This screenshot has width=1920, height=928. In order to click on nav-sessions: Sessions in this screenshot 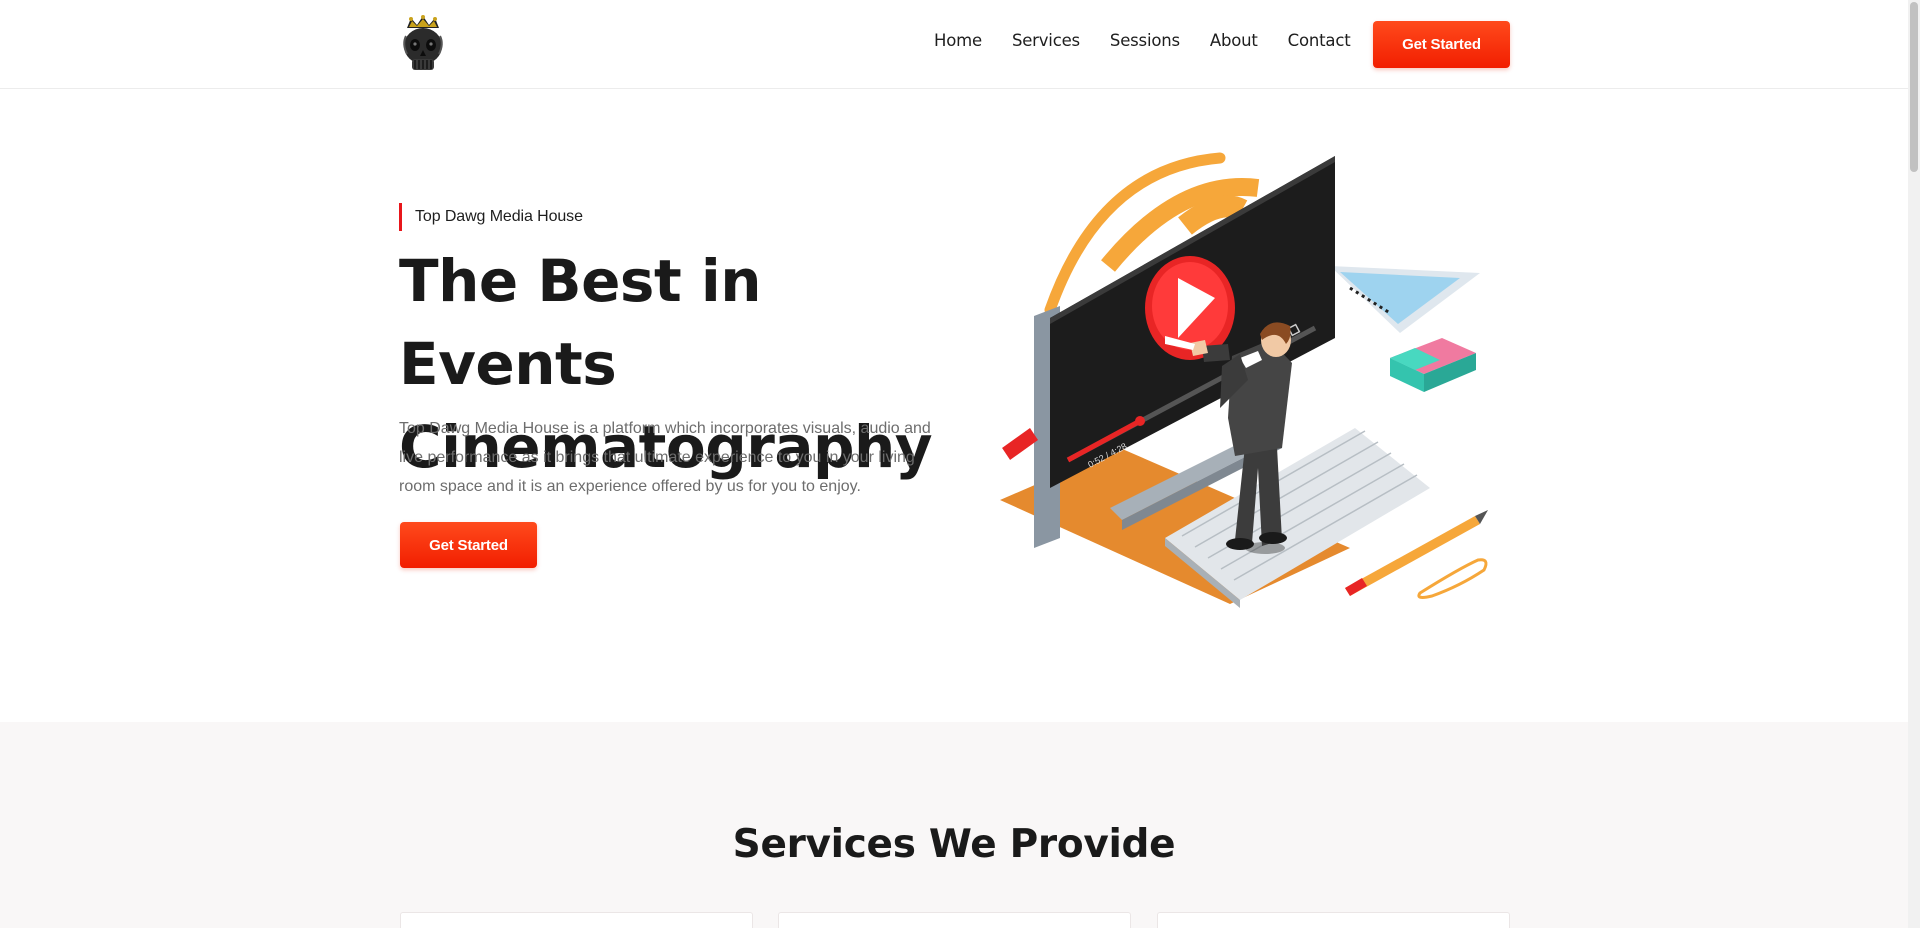, I will do `click(1145, 40)`.